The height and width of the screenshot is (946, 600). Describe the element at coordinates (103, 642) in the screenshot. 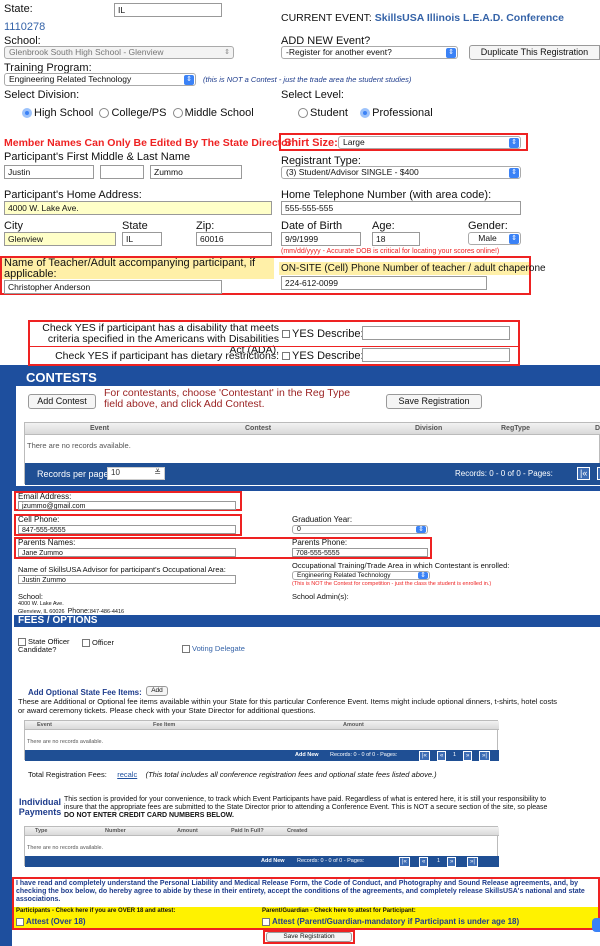

I see `officer-label: Officer` at that location.